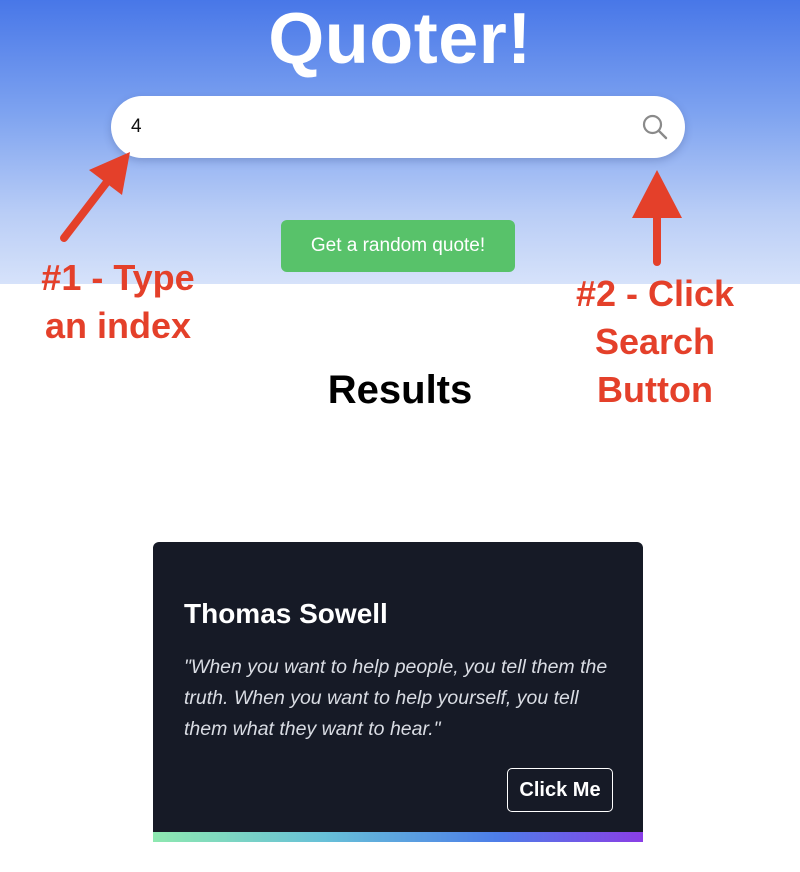  I want to click on arrow-to-search-input-icon, so click(95, 197).